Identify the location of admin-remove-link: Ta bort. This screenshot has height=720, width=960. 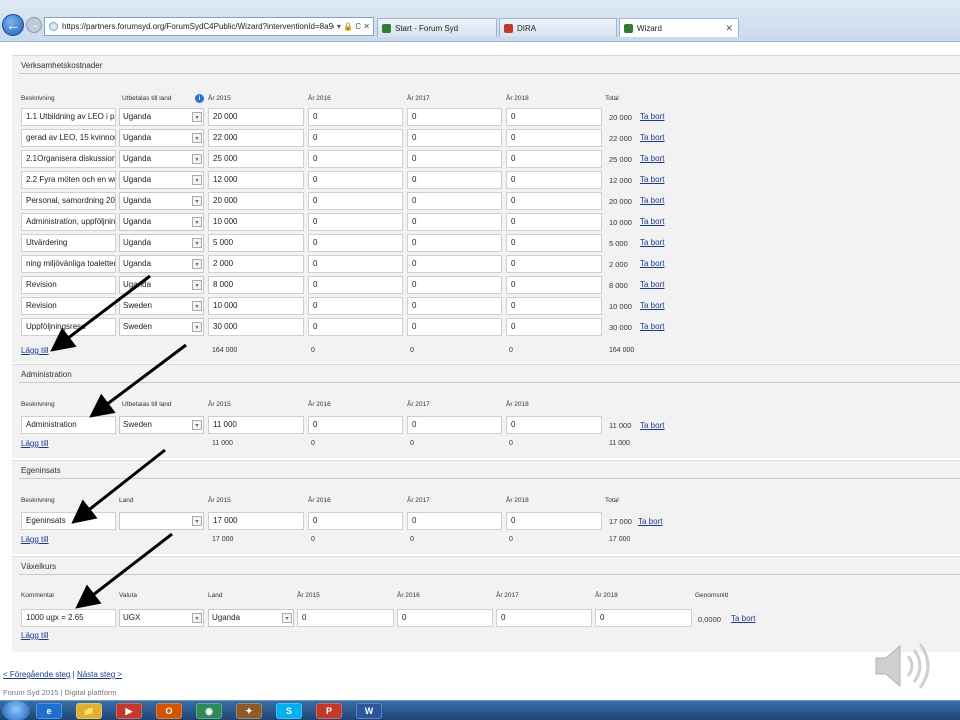
(652, 425).